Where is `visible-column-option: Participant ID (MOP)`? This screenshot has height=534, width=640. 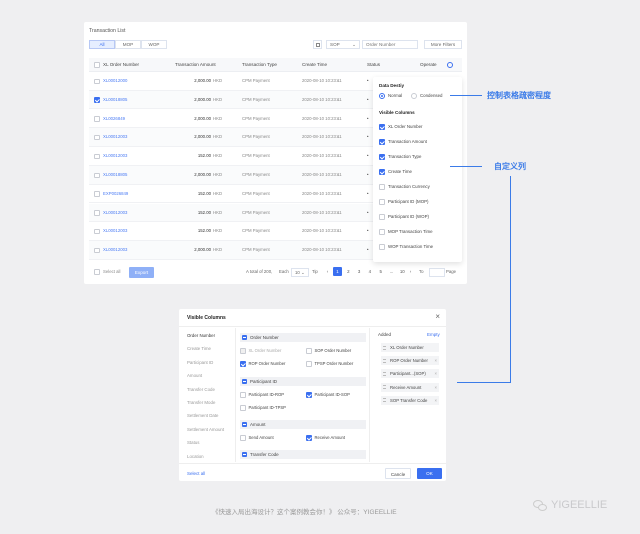
visible-column-option: Participant ID (MOP) is located at coordinates (404, 202).